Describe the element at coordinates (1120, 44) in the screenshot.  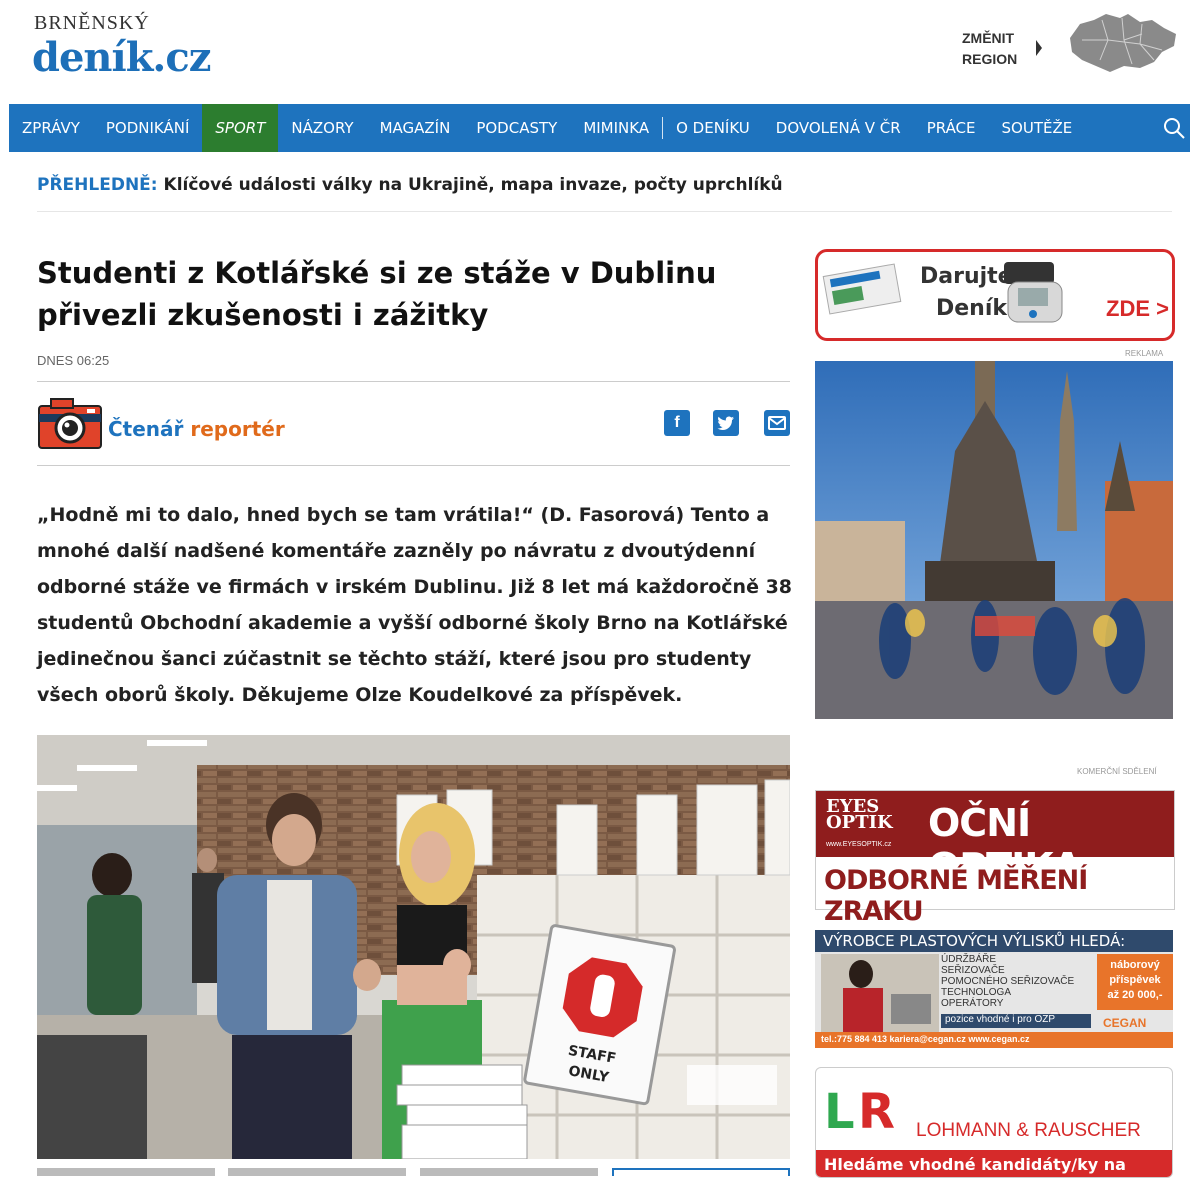
I see `czech-map-icon` at that location.